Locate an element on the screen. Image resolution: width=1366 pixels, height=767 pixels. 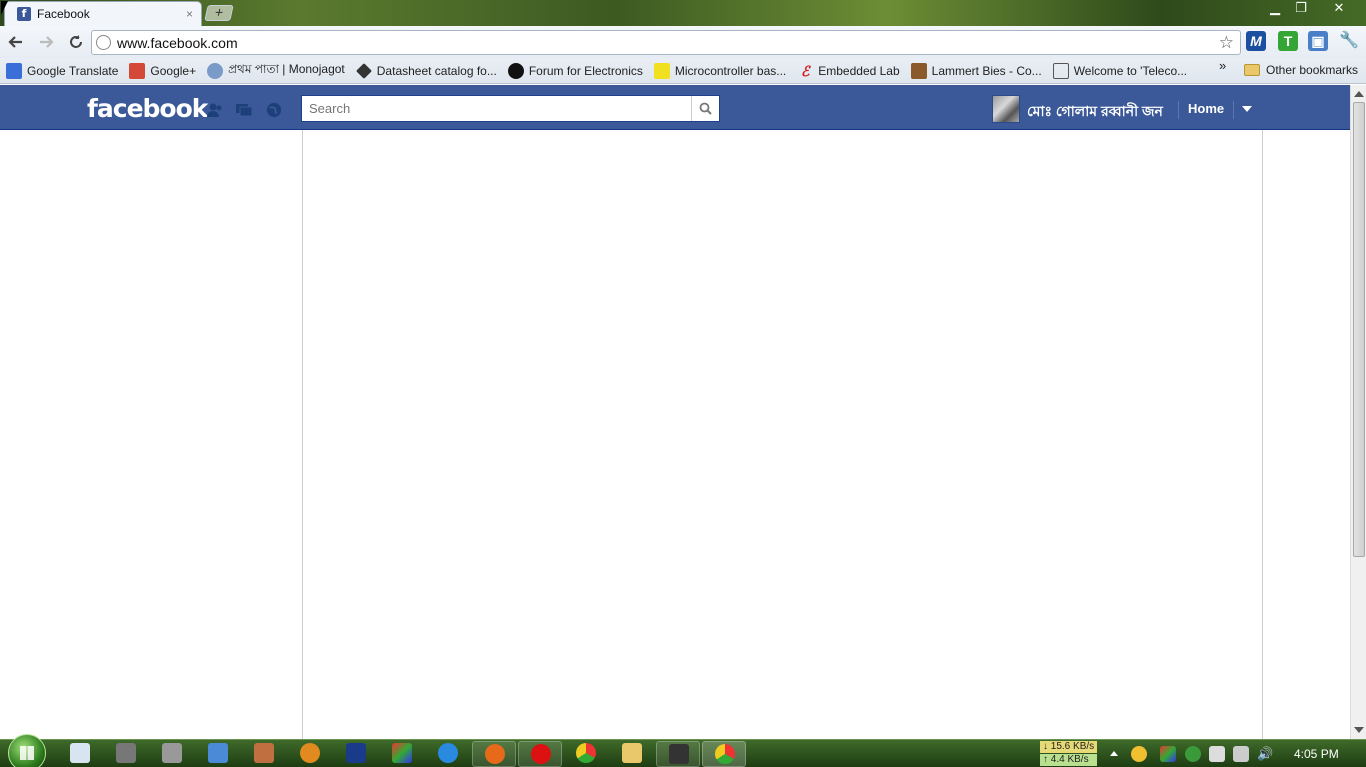
vlc-icon is located at coordinates (310, 753).